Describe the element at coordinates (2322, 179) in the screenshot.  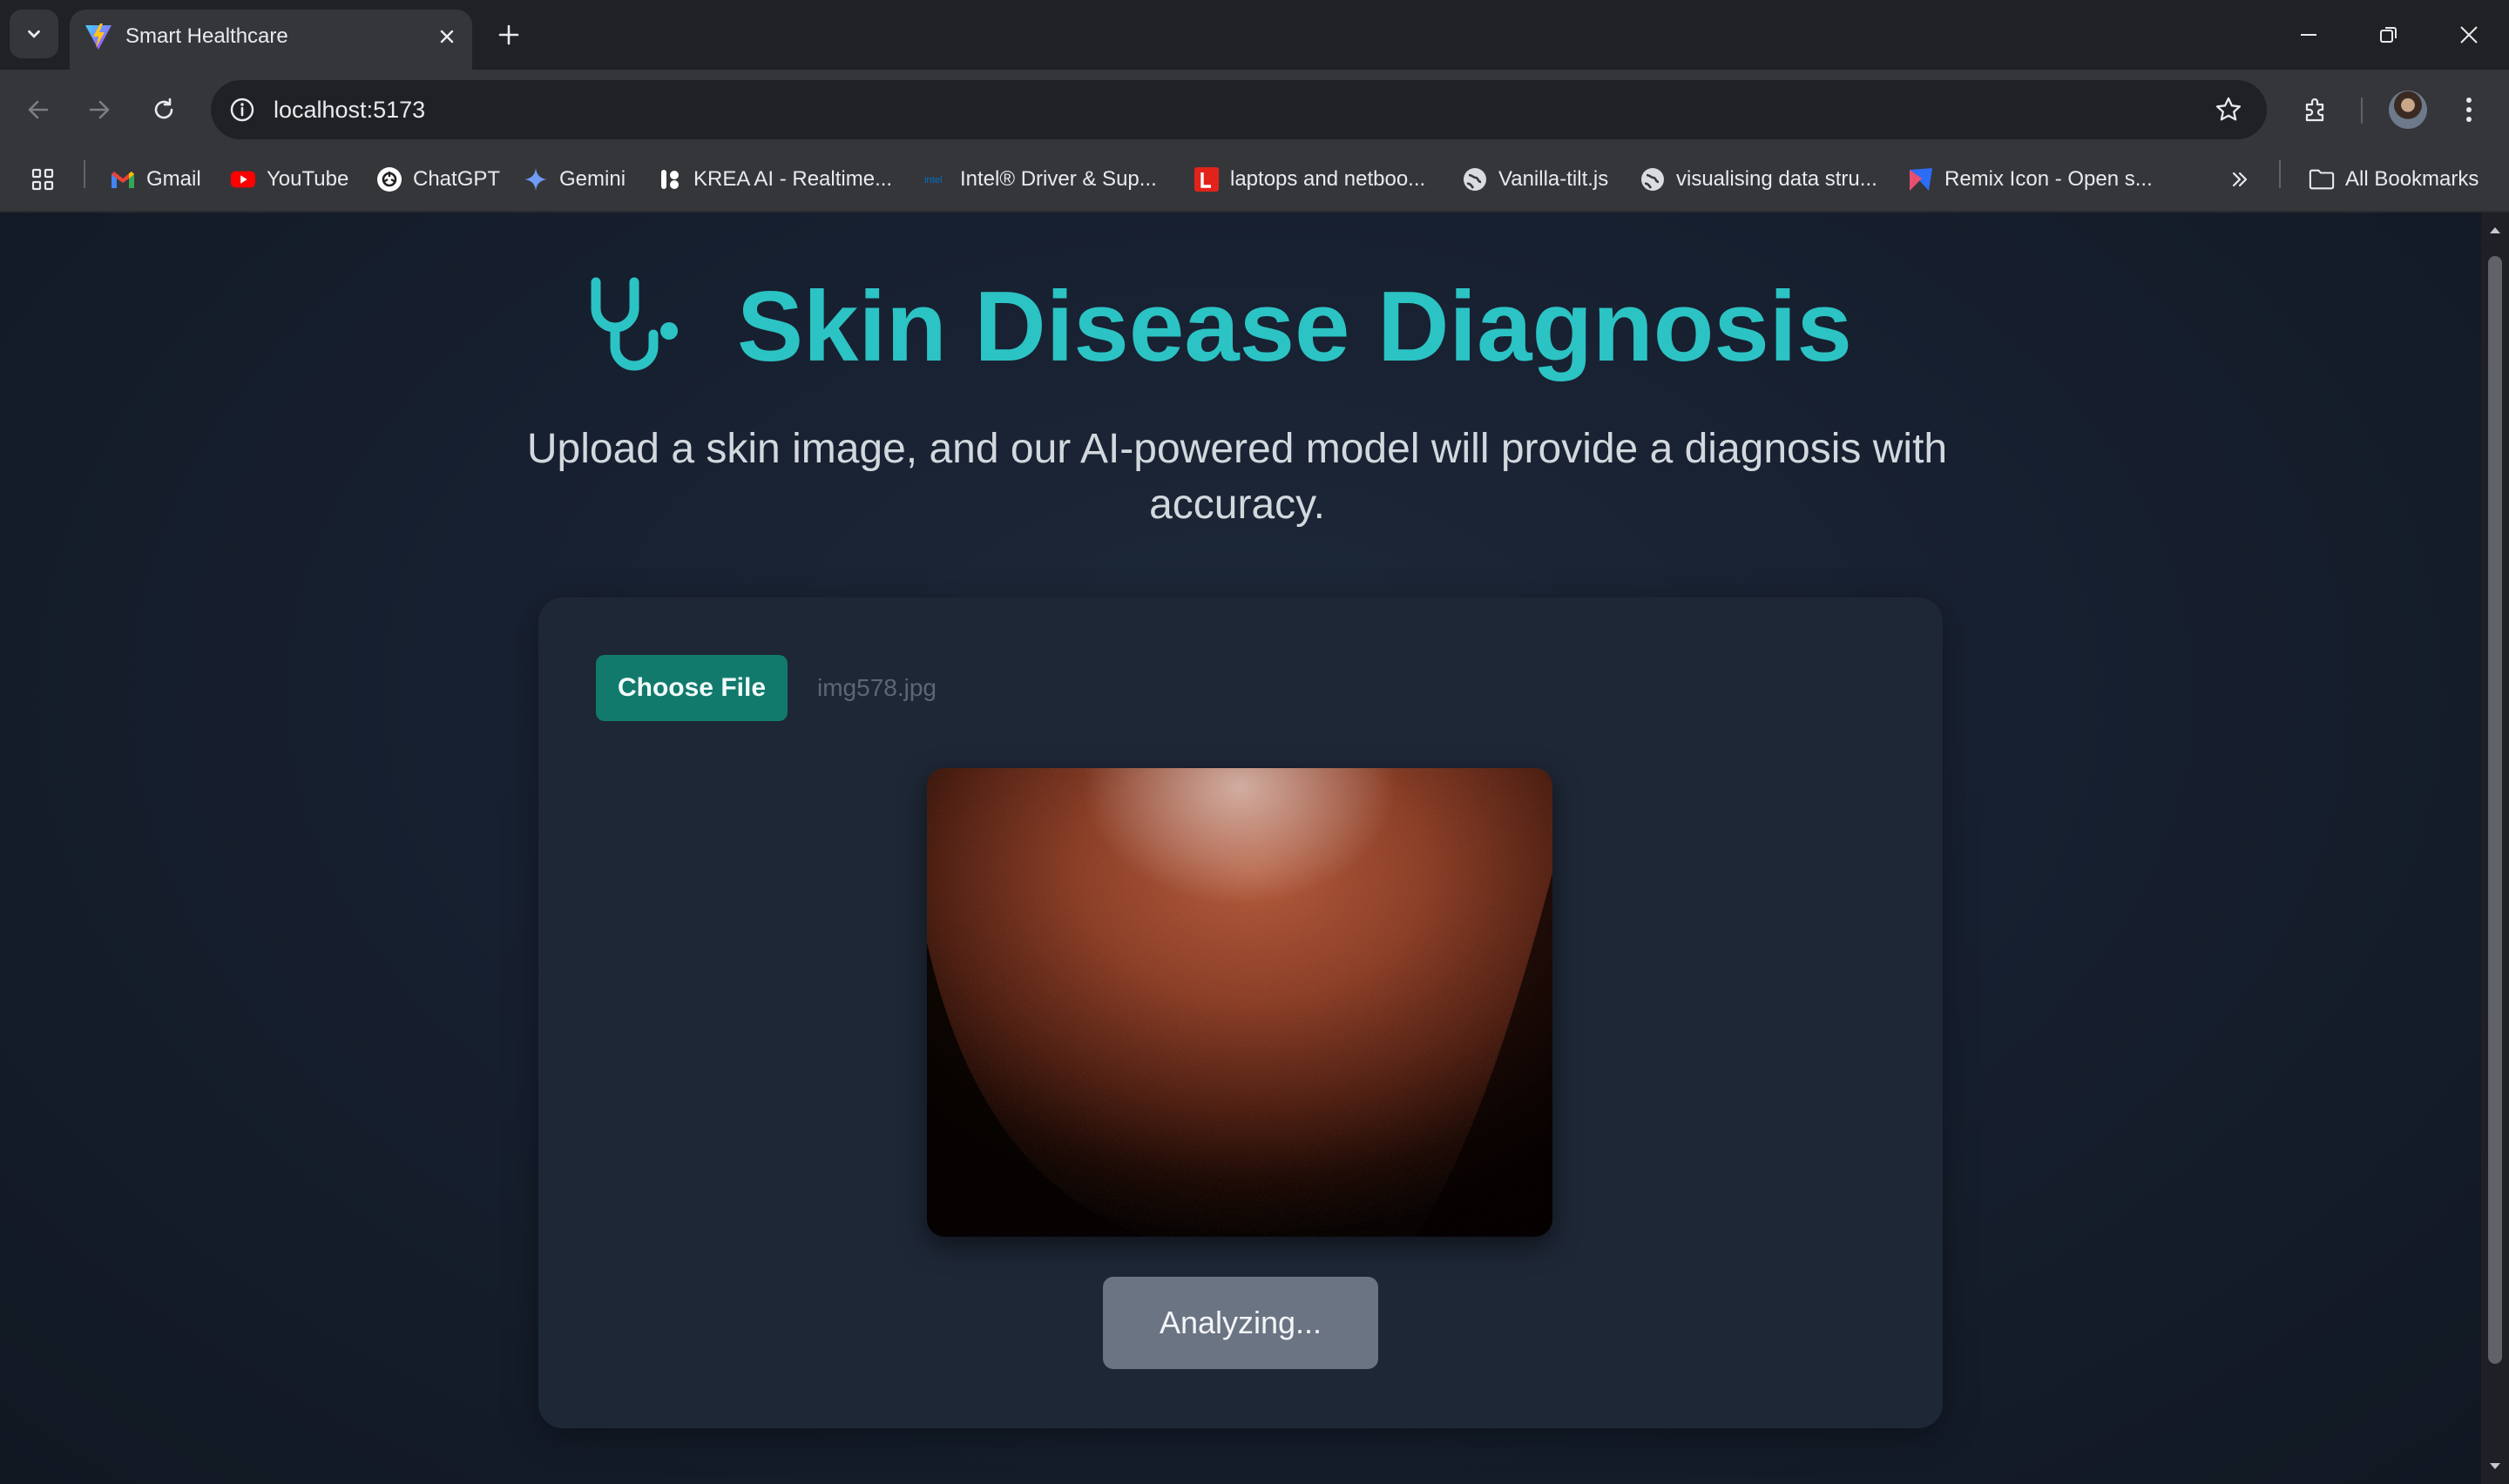
I see `folder-icon` at that location.